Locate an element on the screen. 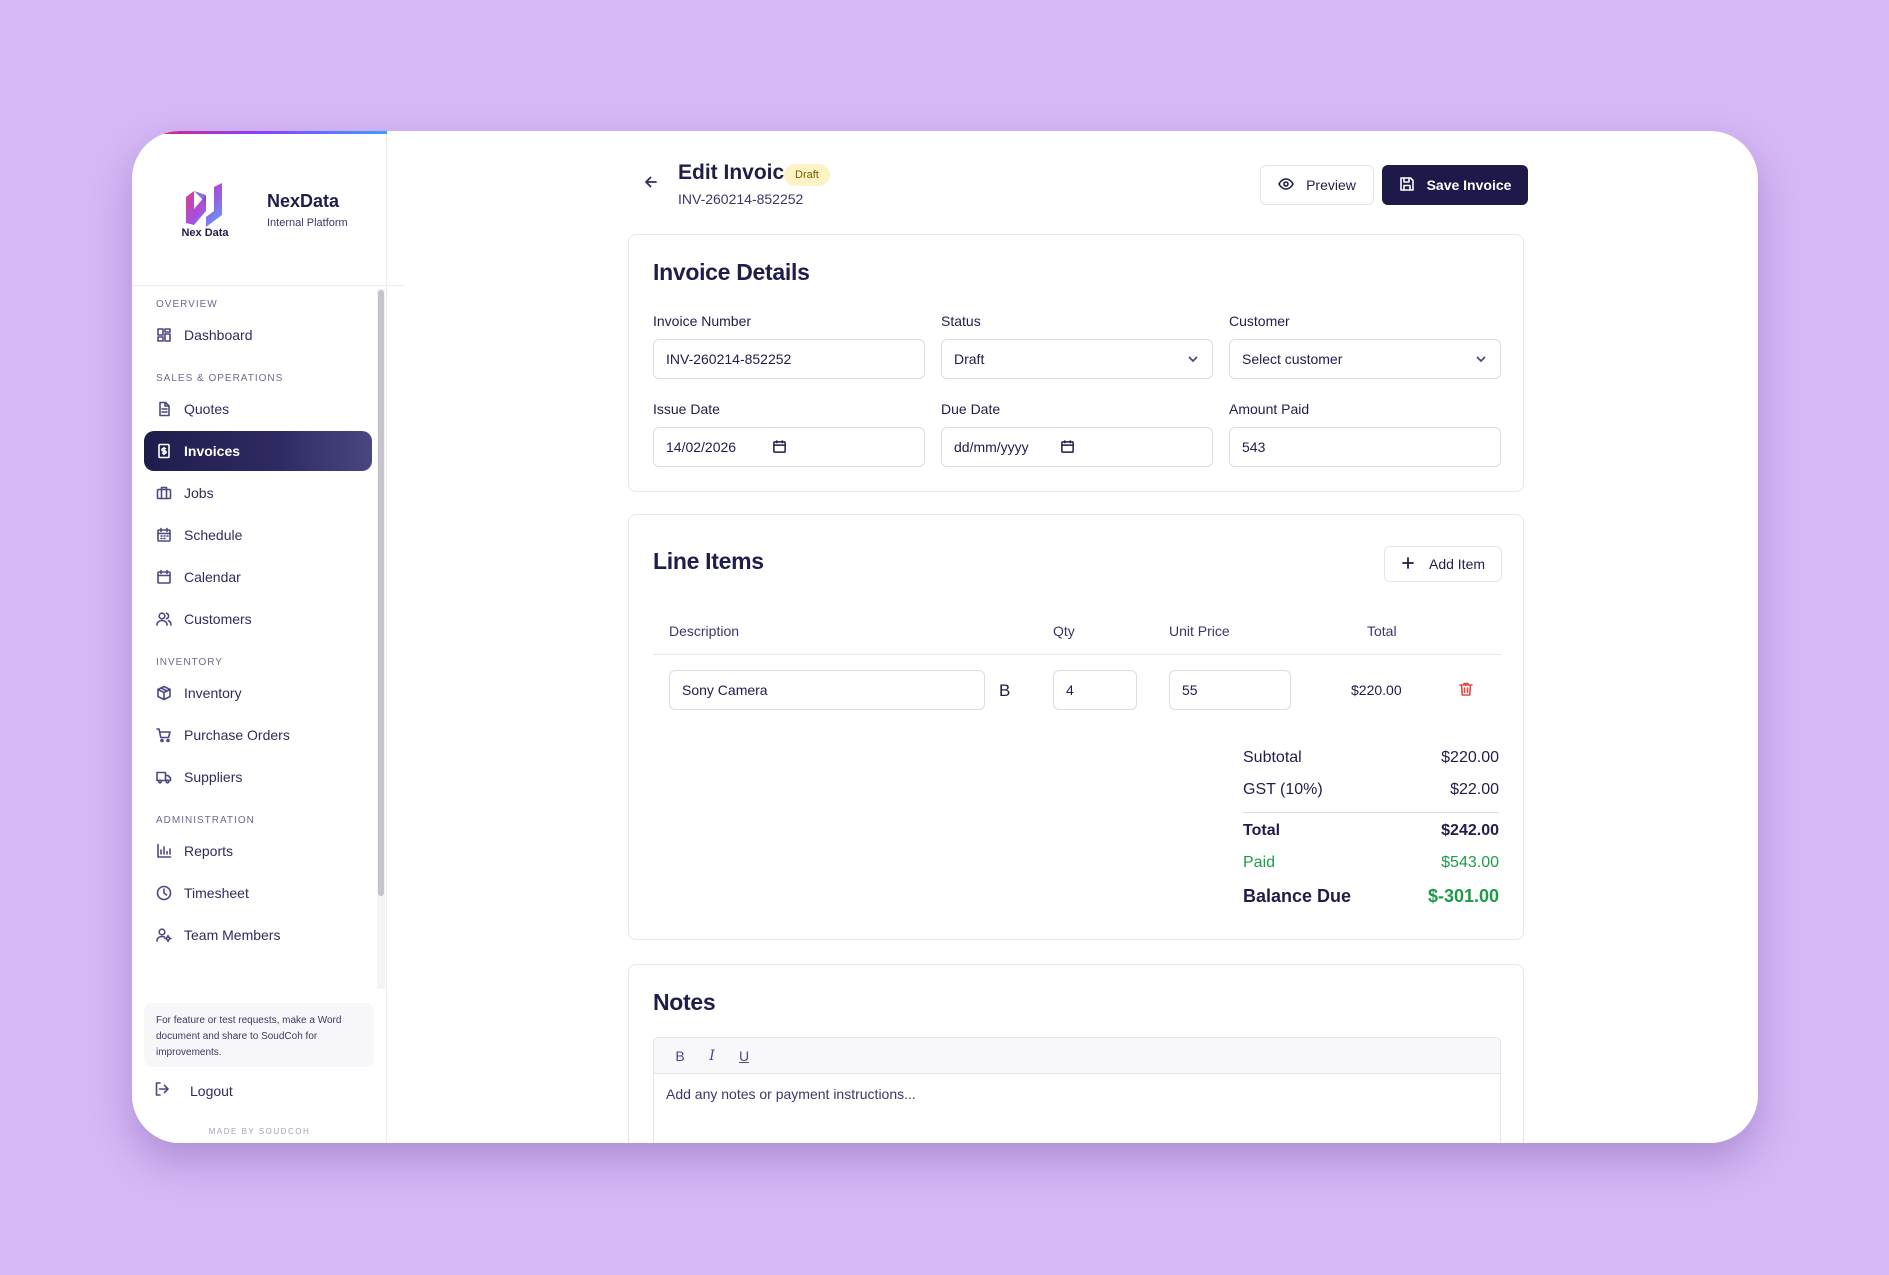 The height and width of the screenshot is (1275, 1889). save-invoice-button: Save Invoice is located at coordinates (1455, 185).